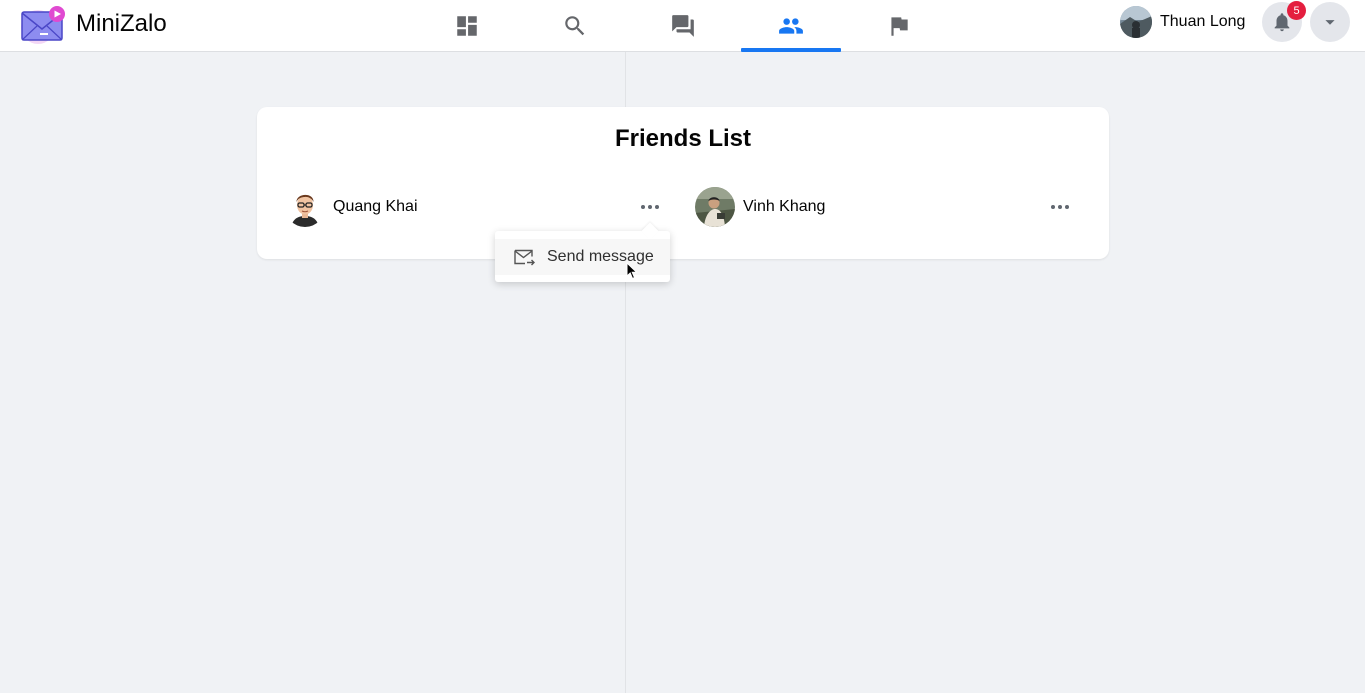 Image resolution: width=1365 pixels, height=693 pixels. I want to click on friend-name: Quang Khai, so click(375, 206).